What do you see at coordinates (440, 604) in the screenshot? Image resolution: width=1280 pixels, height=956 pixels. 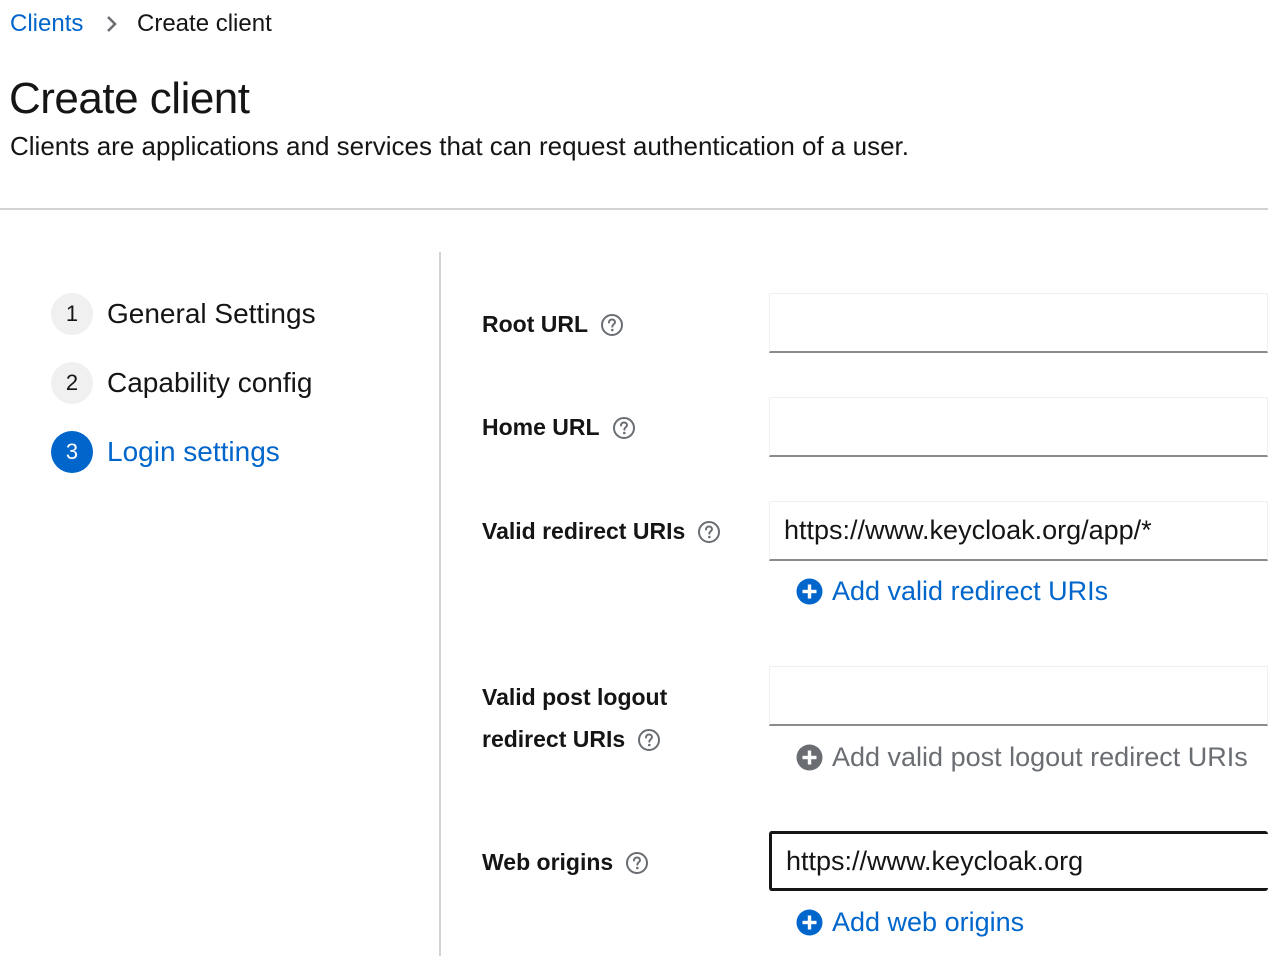 I see `wizard-divider` at bounding box center [440, 604].